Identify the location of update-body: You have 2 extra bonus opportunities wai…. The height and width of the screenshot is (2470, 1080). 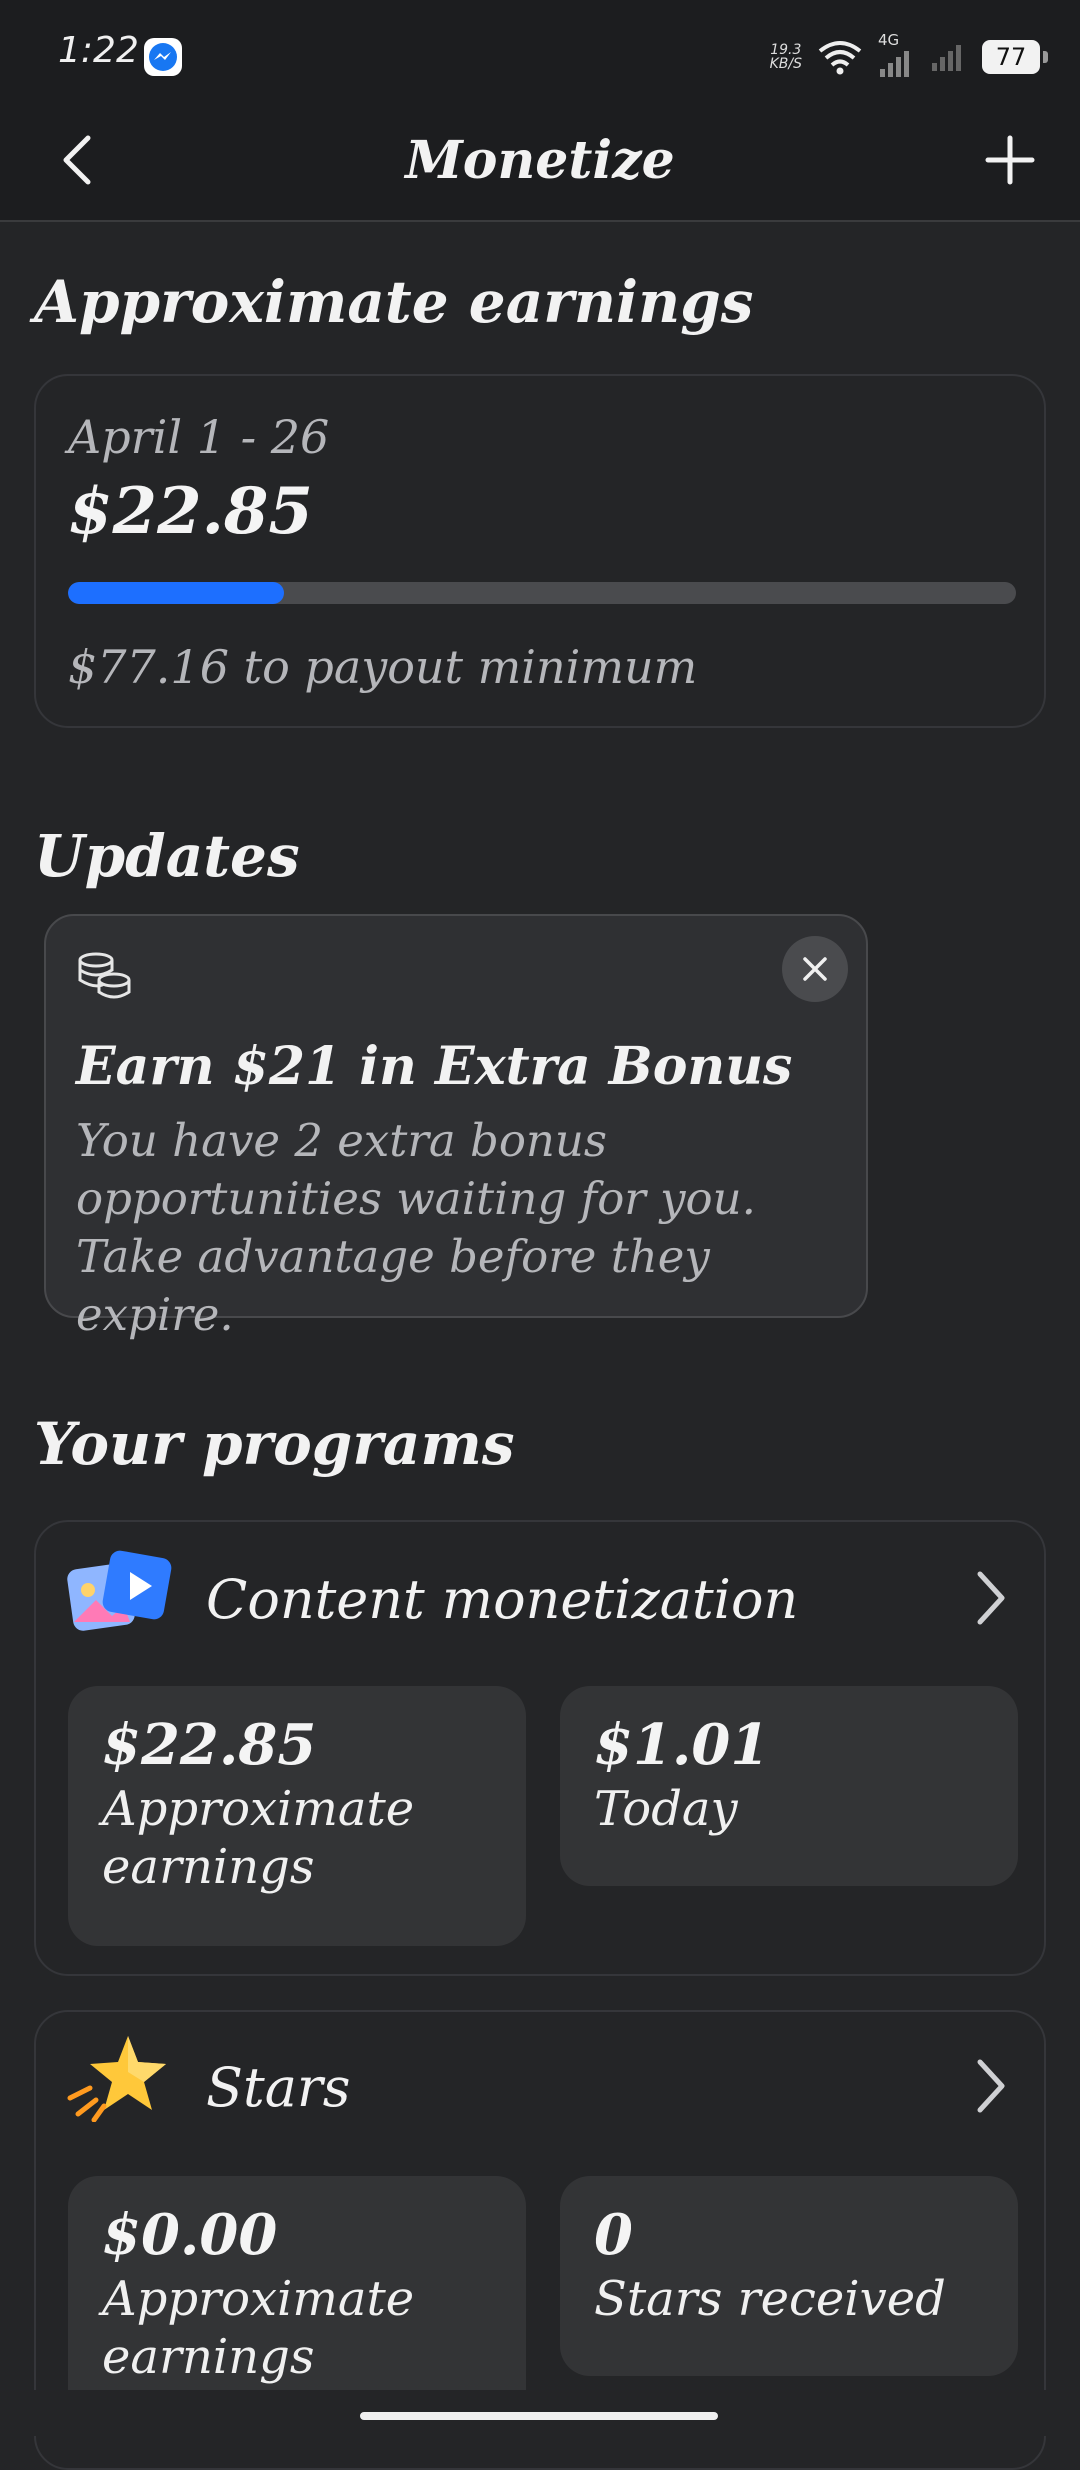
(416, 1227).